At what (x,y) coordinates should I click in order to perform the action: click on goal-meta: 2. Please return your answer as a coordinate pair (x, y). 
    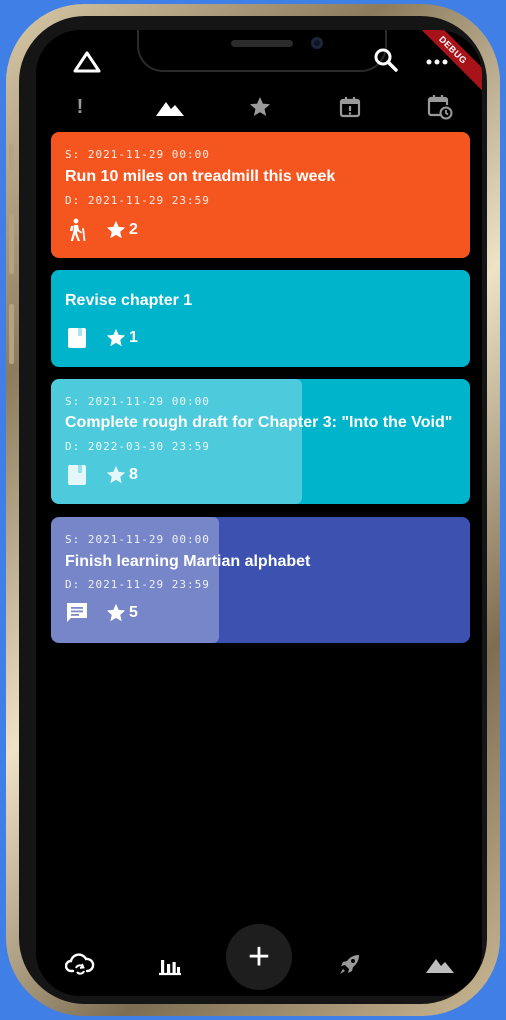
    Looking at the image, I should click on (101, 230).